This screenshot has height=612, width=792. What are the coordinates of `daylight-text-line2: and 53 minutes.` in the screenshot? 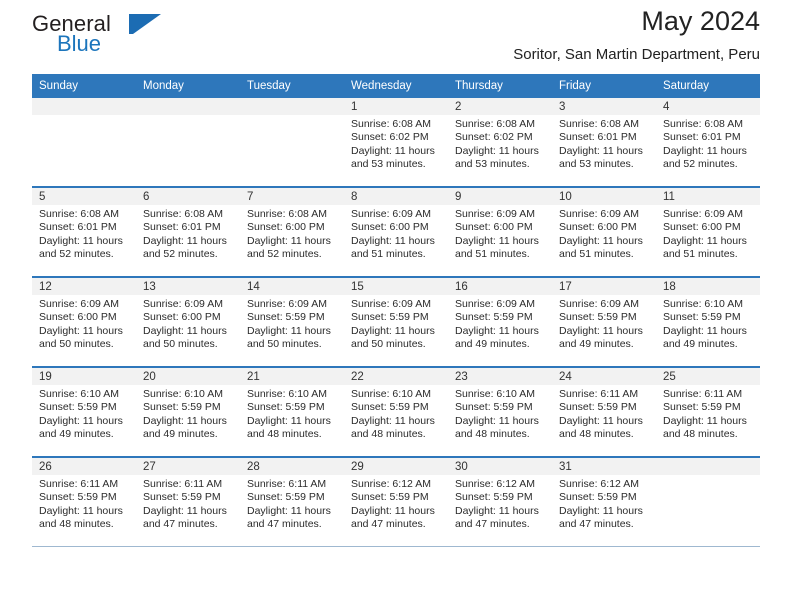 It's located at (492, 164).